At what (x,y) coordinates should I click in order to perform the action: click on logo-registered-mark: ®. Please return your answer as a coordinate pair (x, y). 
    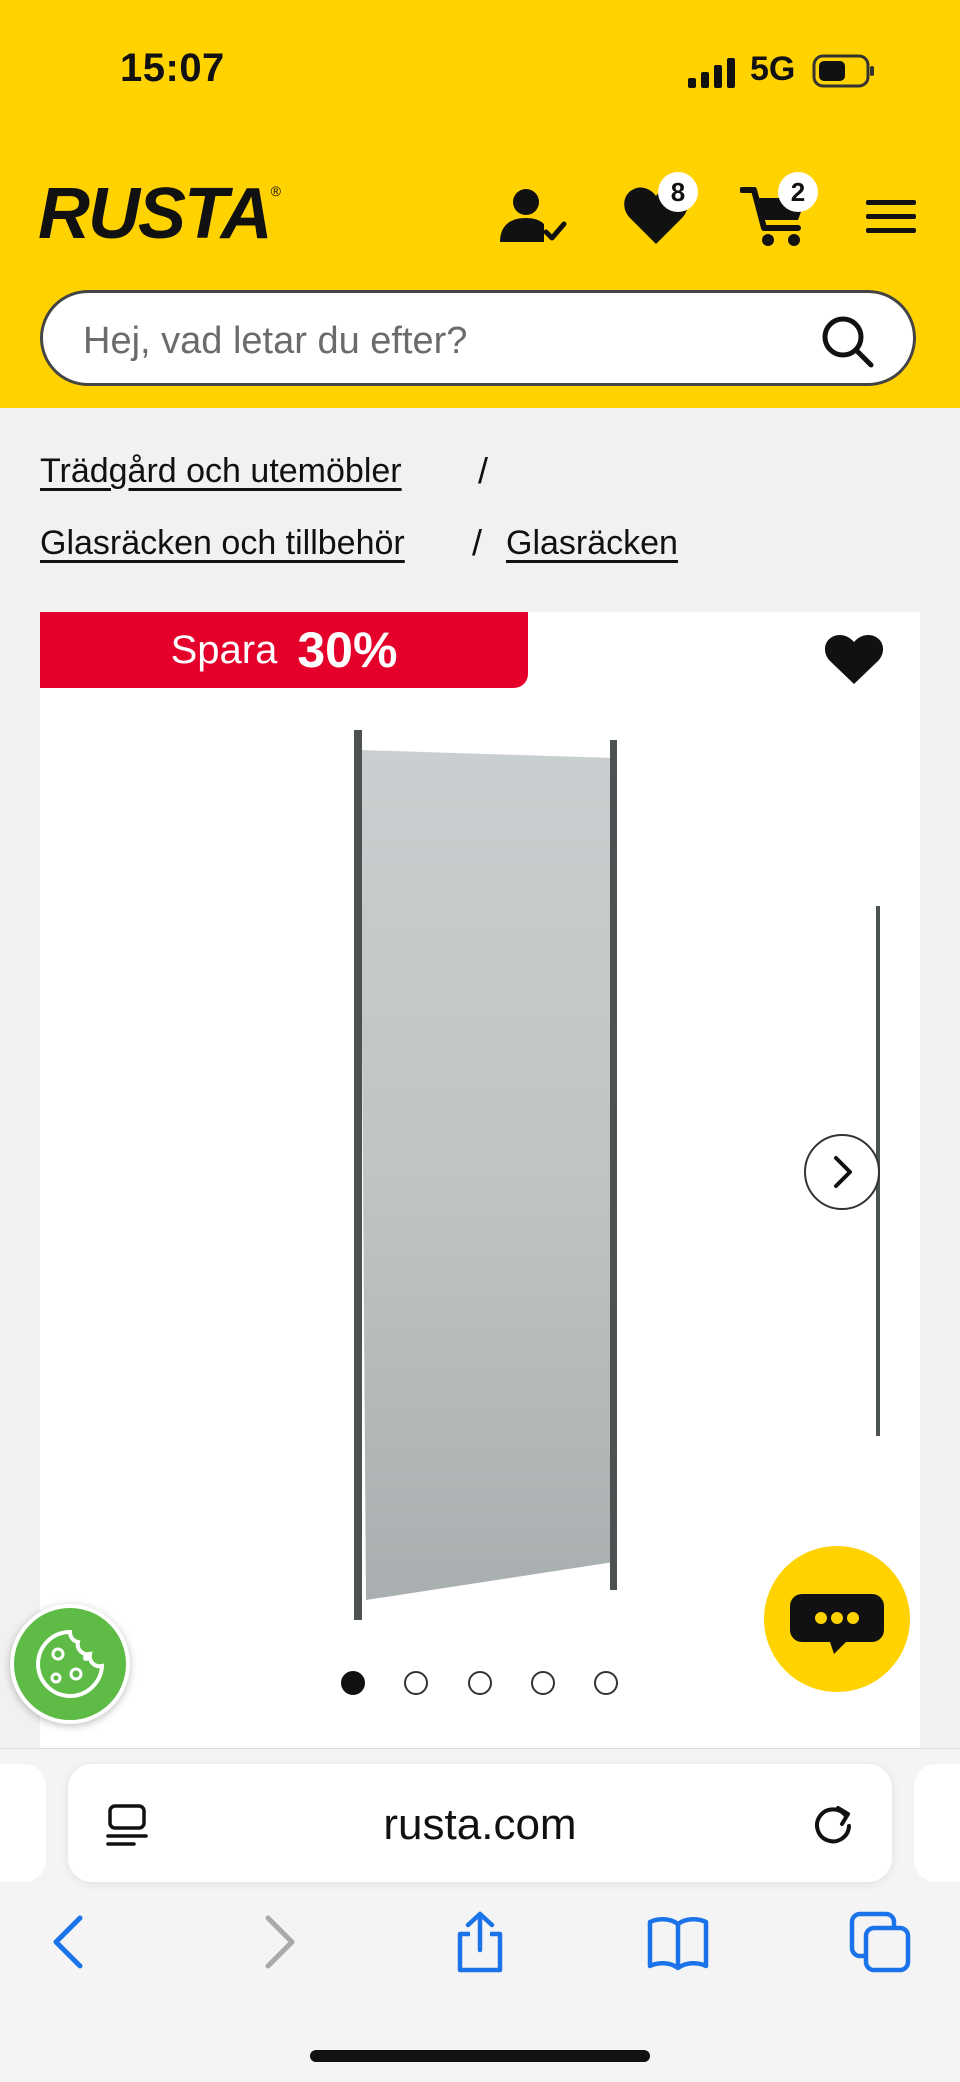
    Looking at the image, I should click on (275, 191).